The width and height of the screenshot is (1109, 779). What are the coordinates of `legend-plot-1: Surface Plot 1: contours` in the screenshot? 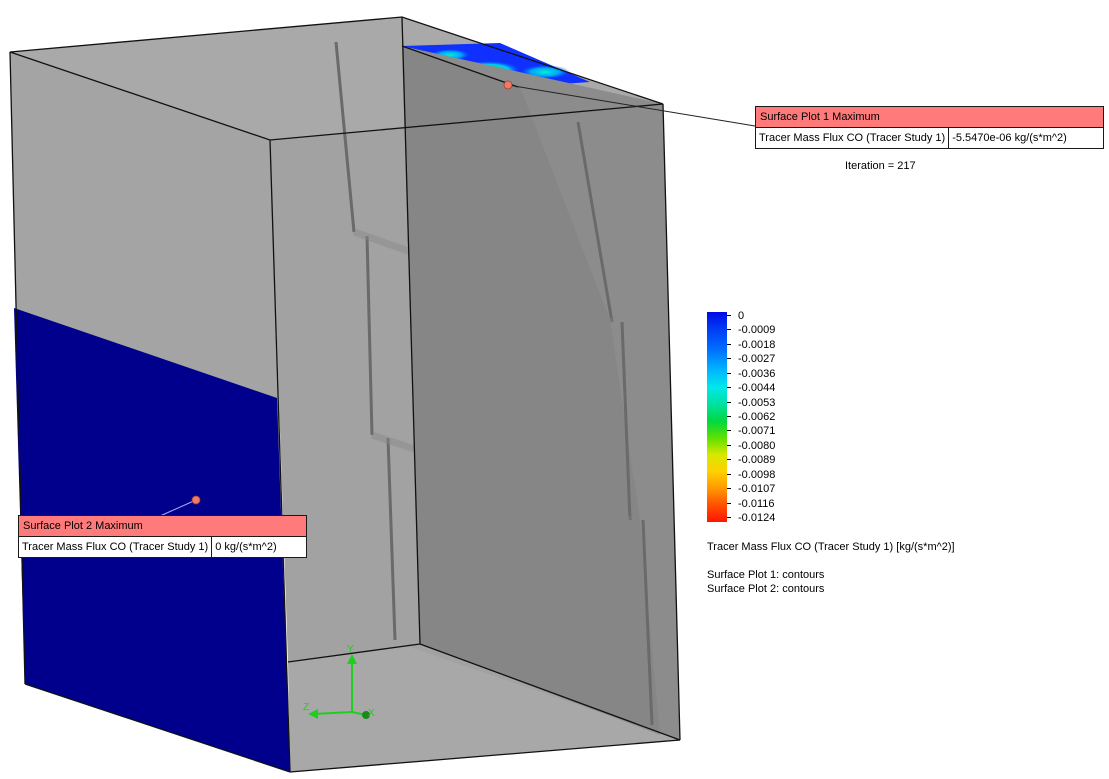 It's located at (766, 575).